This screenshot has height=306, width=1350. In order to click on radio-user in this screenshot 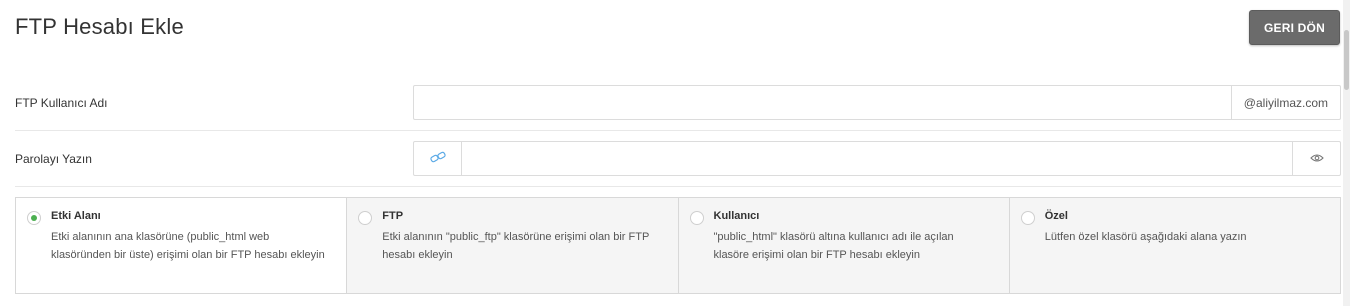, I will do `click(696, 218)`.